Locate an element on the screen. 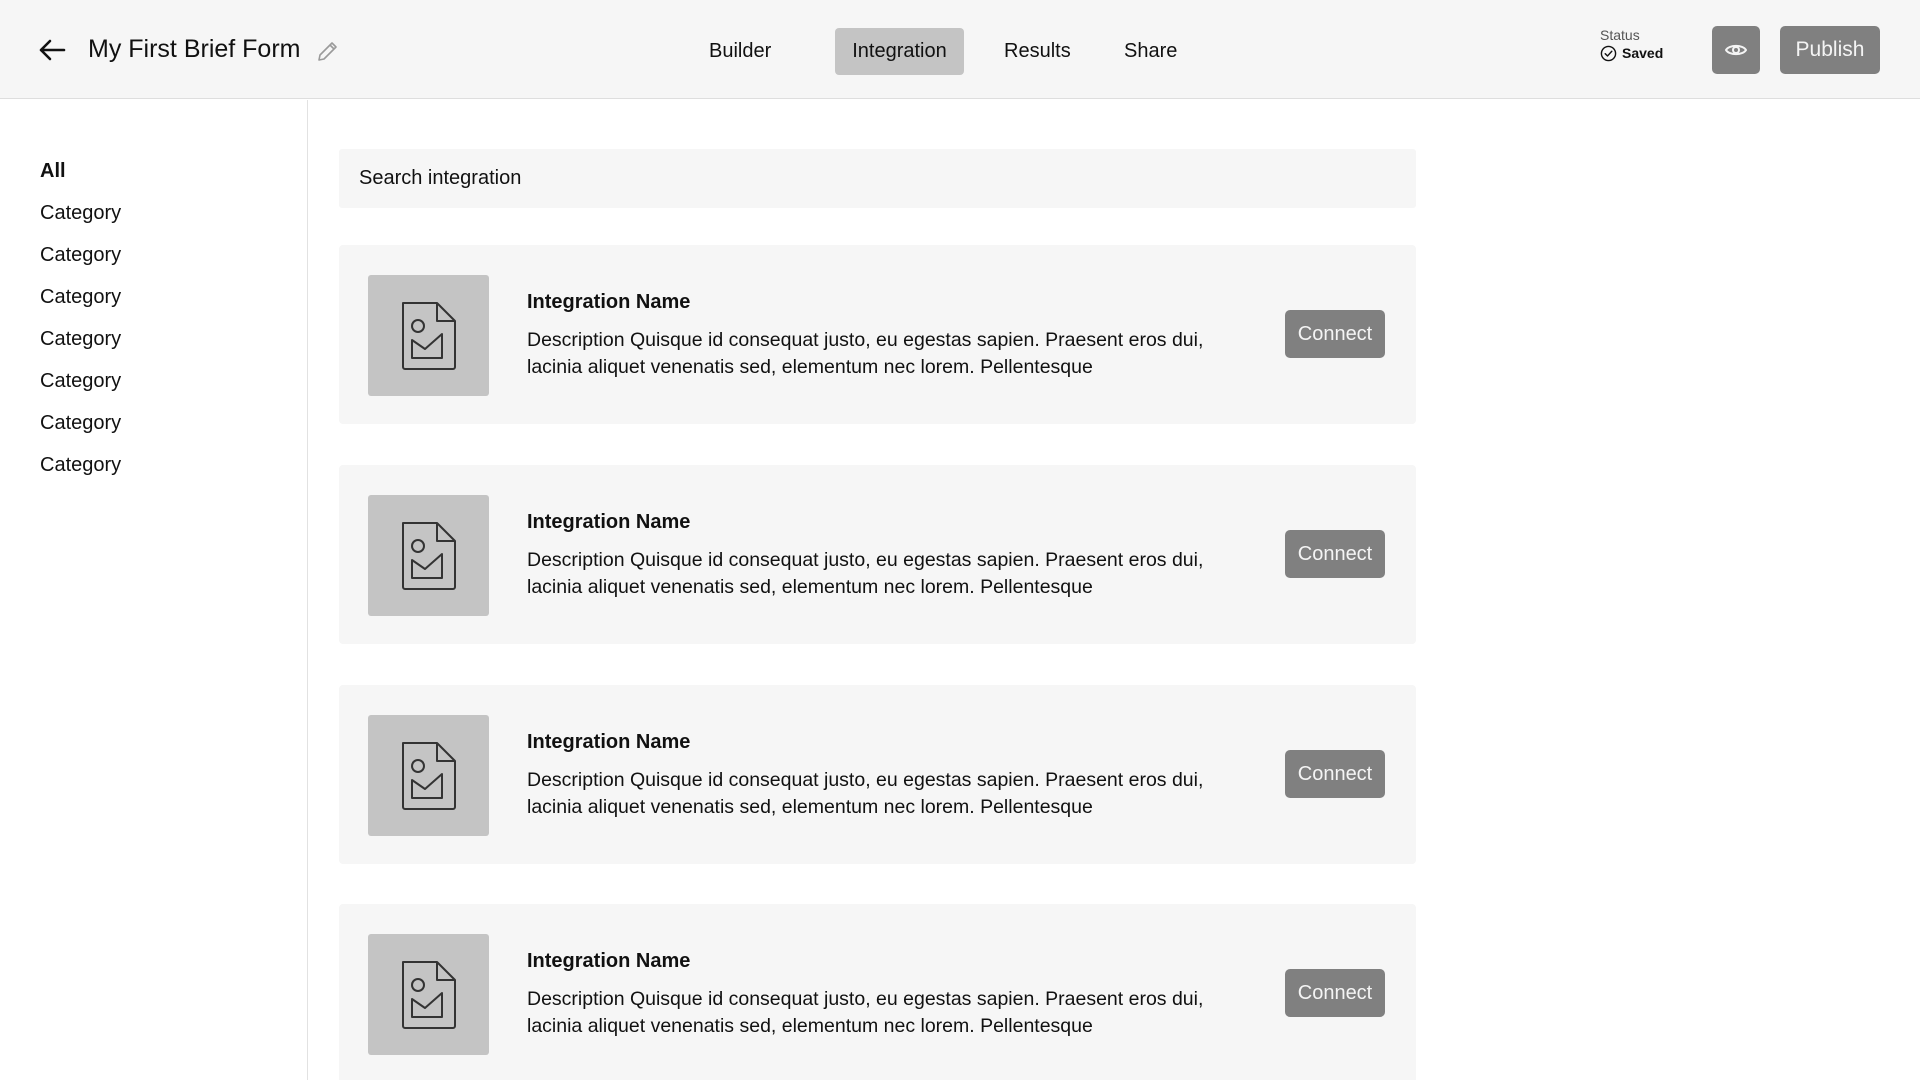  save-status: Status Saved is located at coordinates (1631, 45).